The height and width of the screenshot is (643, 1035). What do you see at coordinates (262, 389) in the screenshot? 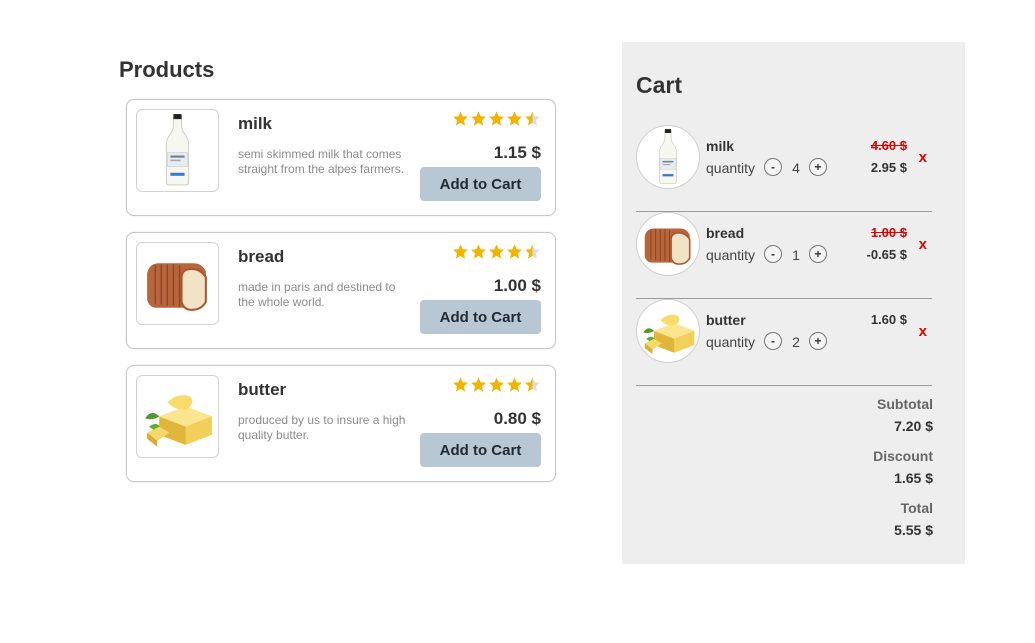
I see `product-name: butter` at bounding box center [262, 389].